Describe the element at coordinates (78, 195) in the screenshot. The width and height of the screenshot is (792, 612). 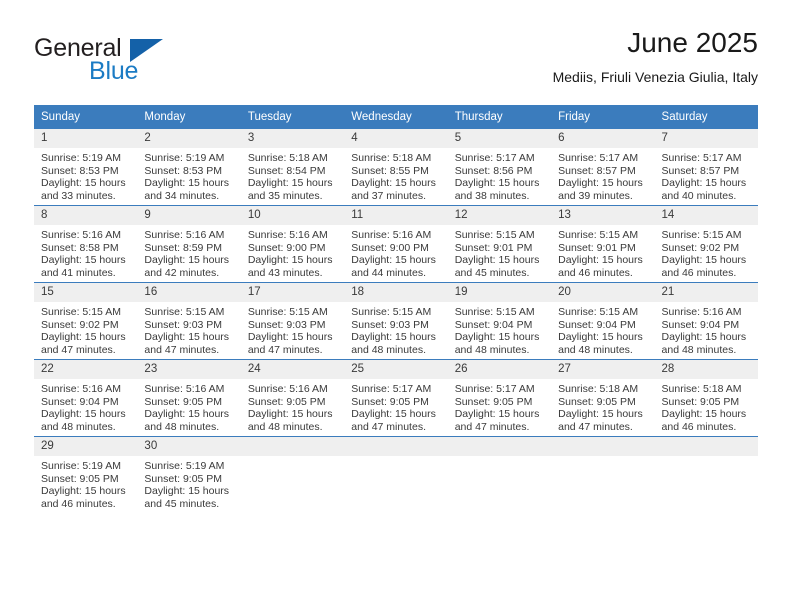
I see `day-detail-daylight2: and 33 minutes.` at that location.